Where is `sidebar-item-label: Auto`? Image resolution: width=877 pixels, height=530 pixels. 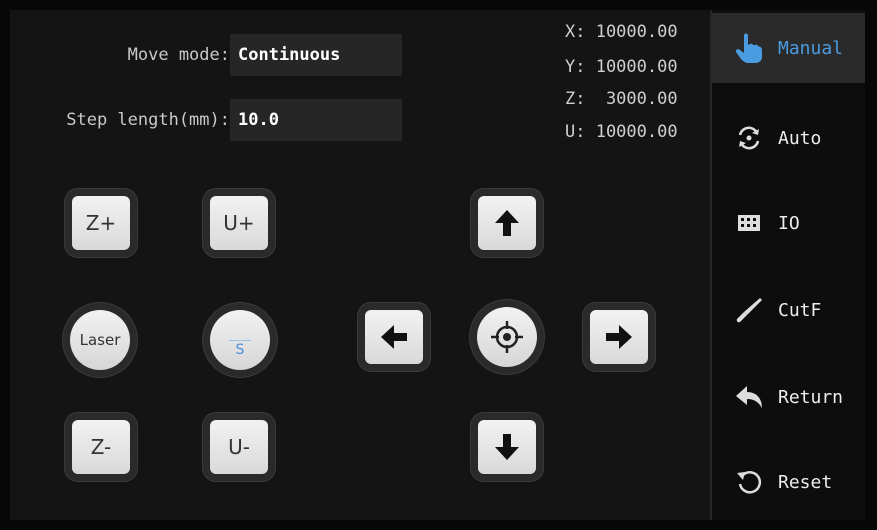
sidebar-item-label: Auto is located at coordinates (800, 138).